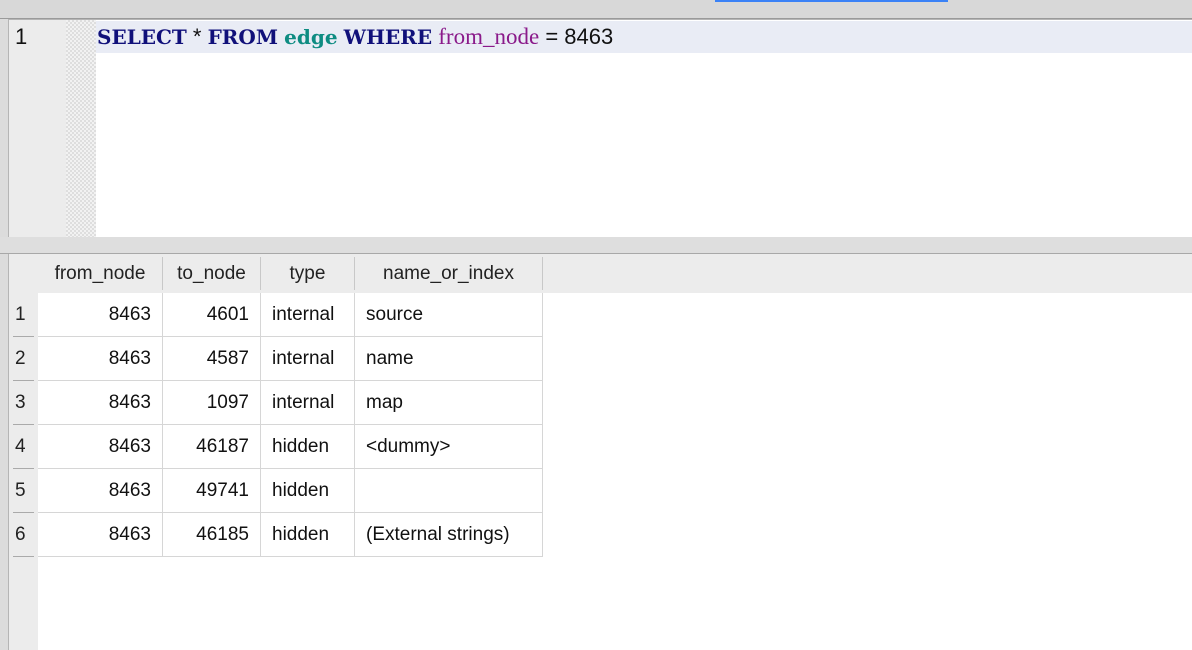  I want to click on keyword-where: WHERE, so click(388, 37).